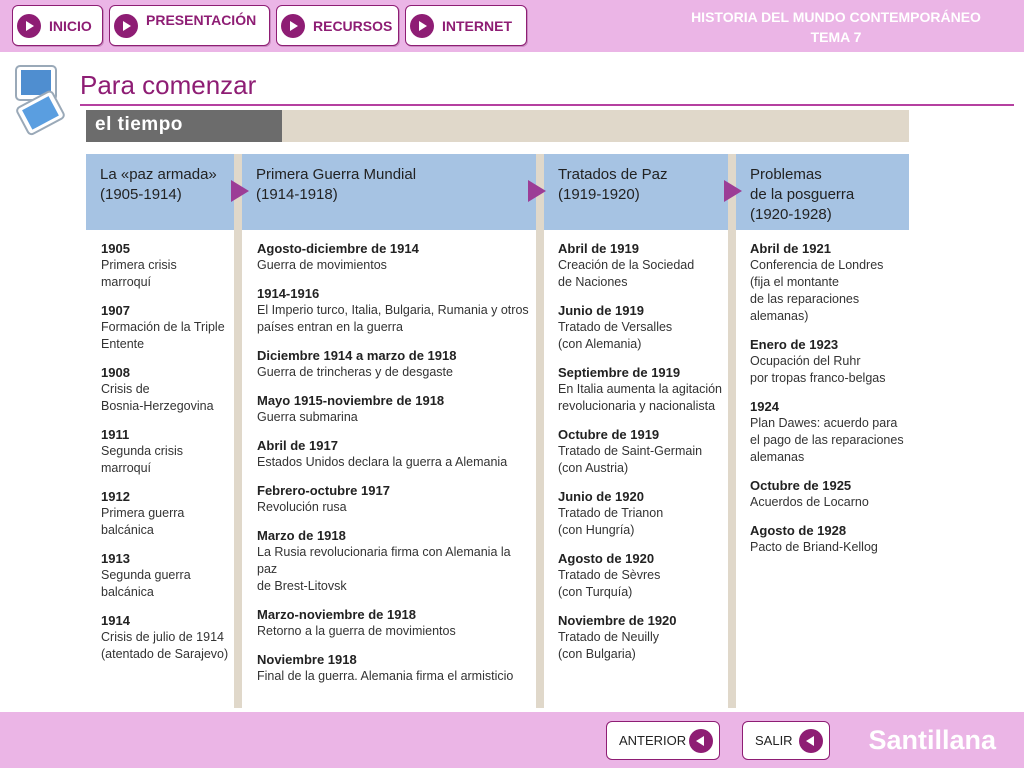 Image resolution: width=1024 pixels, height=768 pixels. I want to click on event-date: Marzo-noviembre de 1918, so click(336, 614).